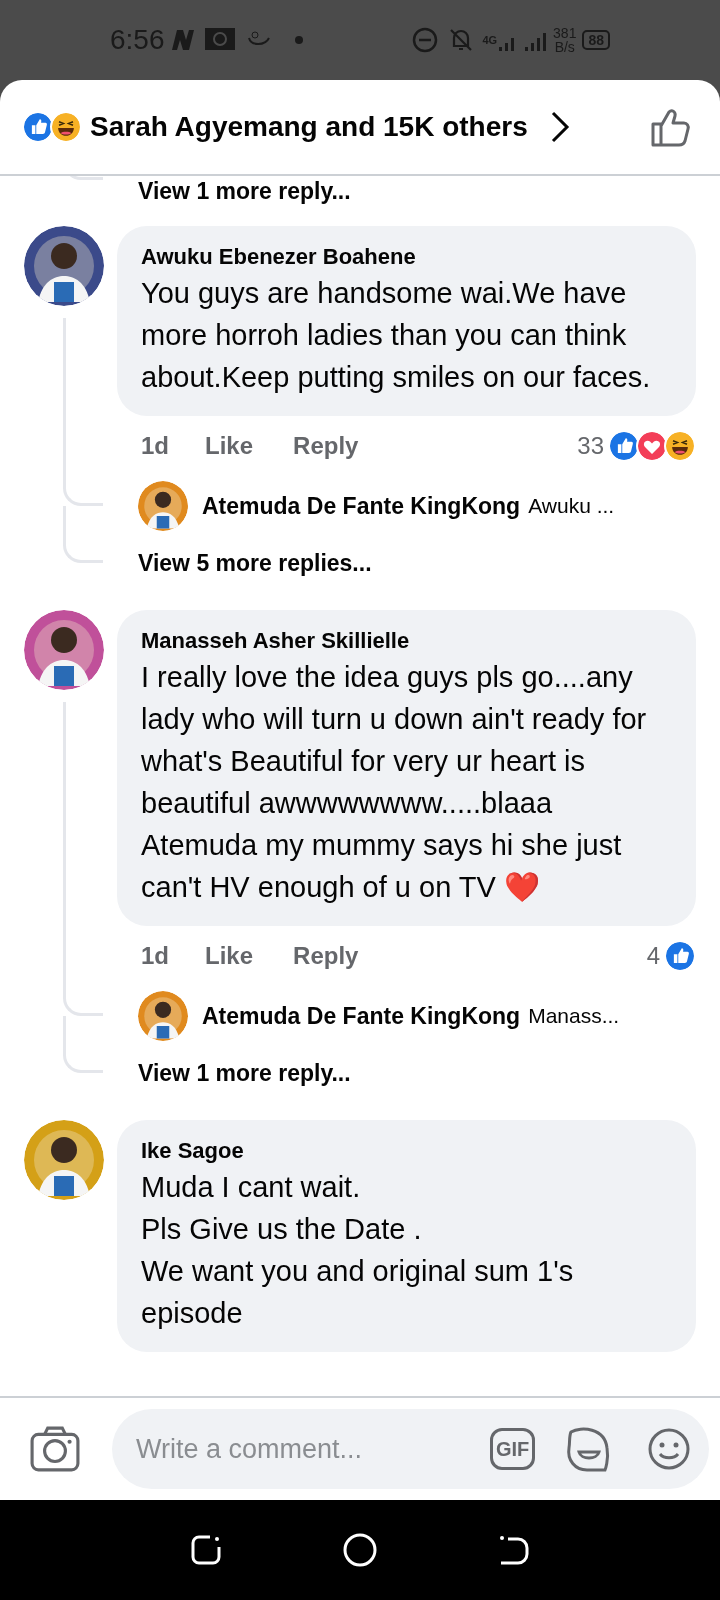 The height and width of the screenshot is (1600, 720). Describe the element at coordinates (513, 1449) in the screenshot. I see `gif-button: GIF` at that location.